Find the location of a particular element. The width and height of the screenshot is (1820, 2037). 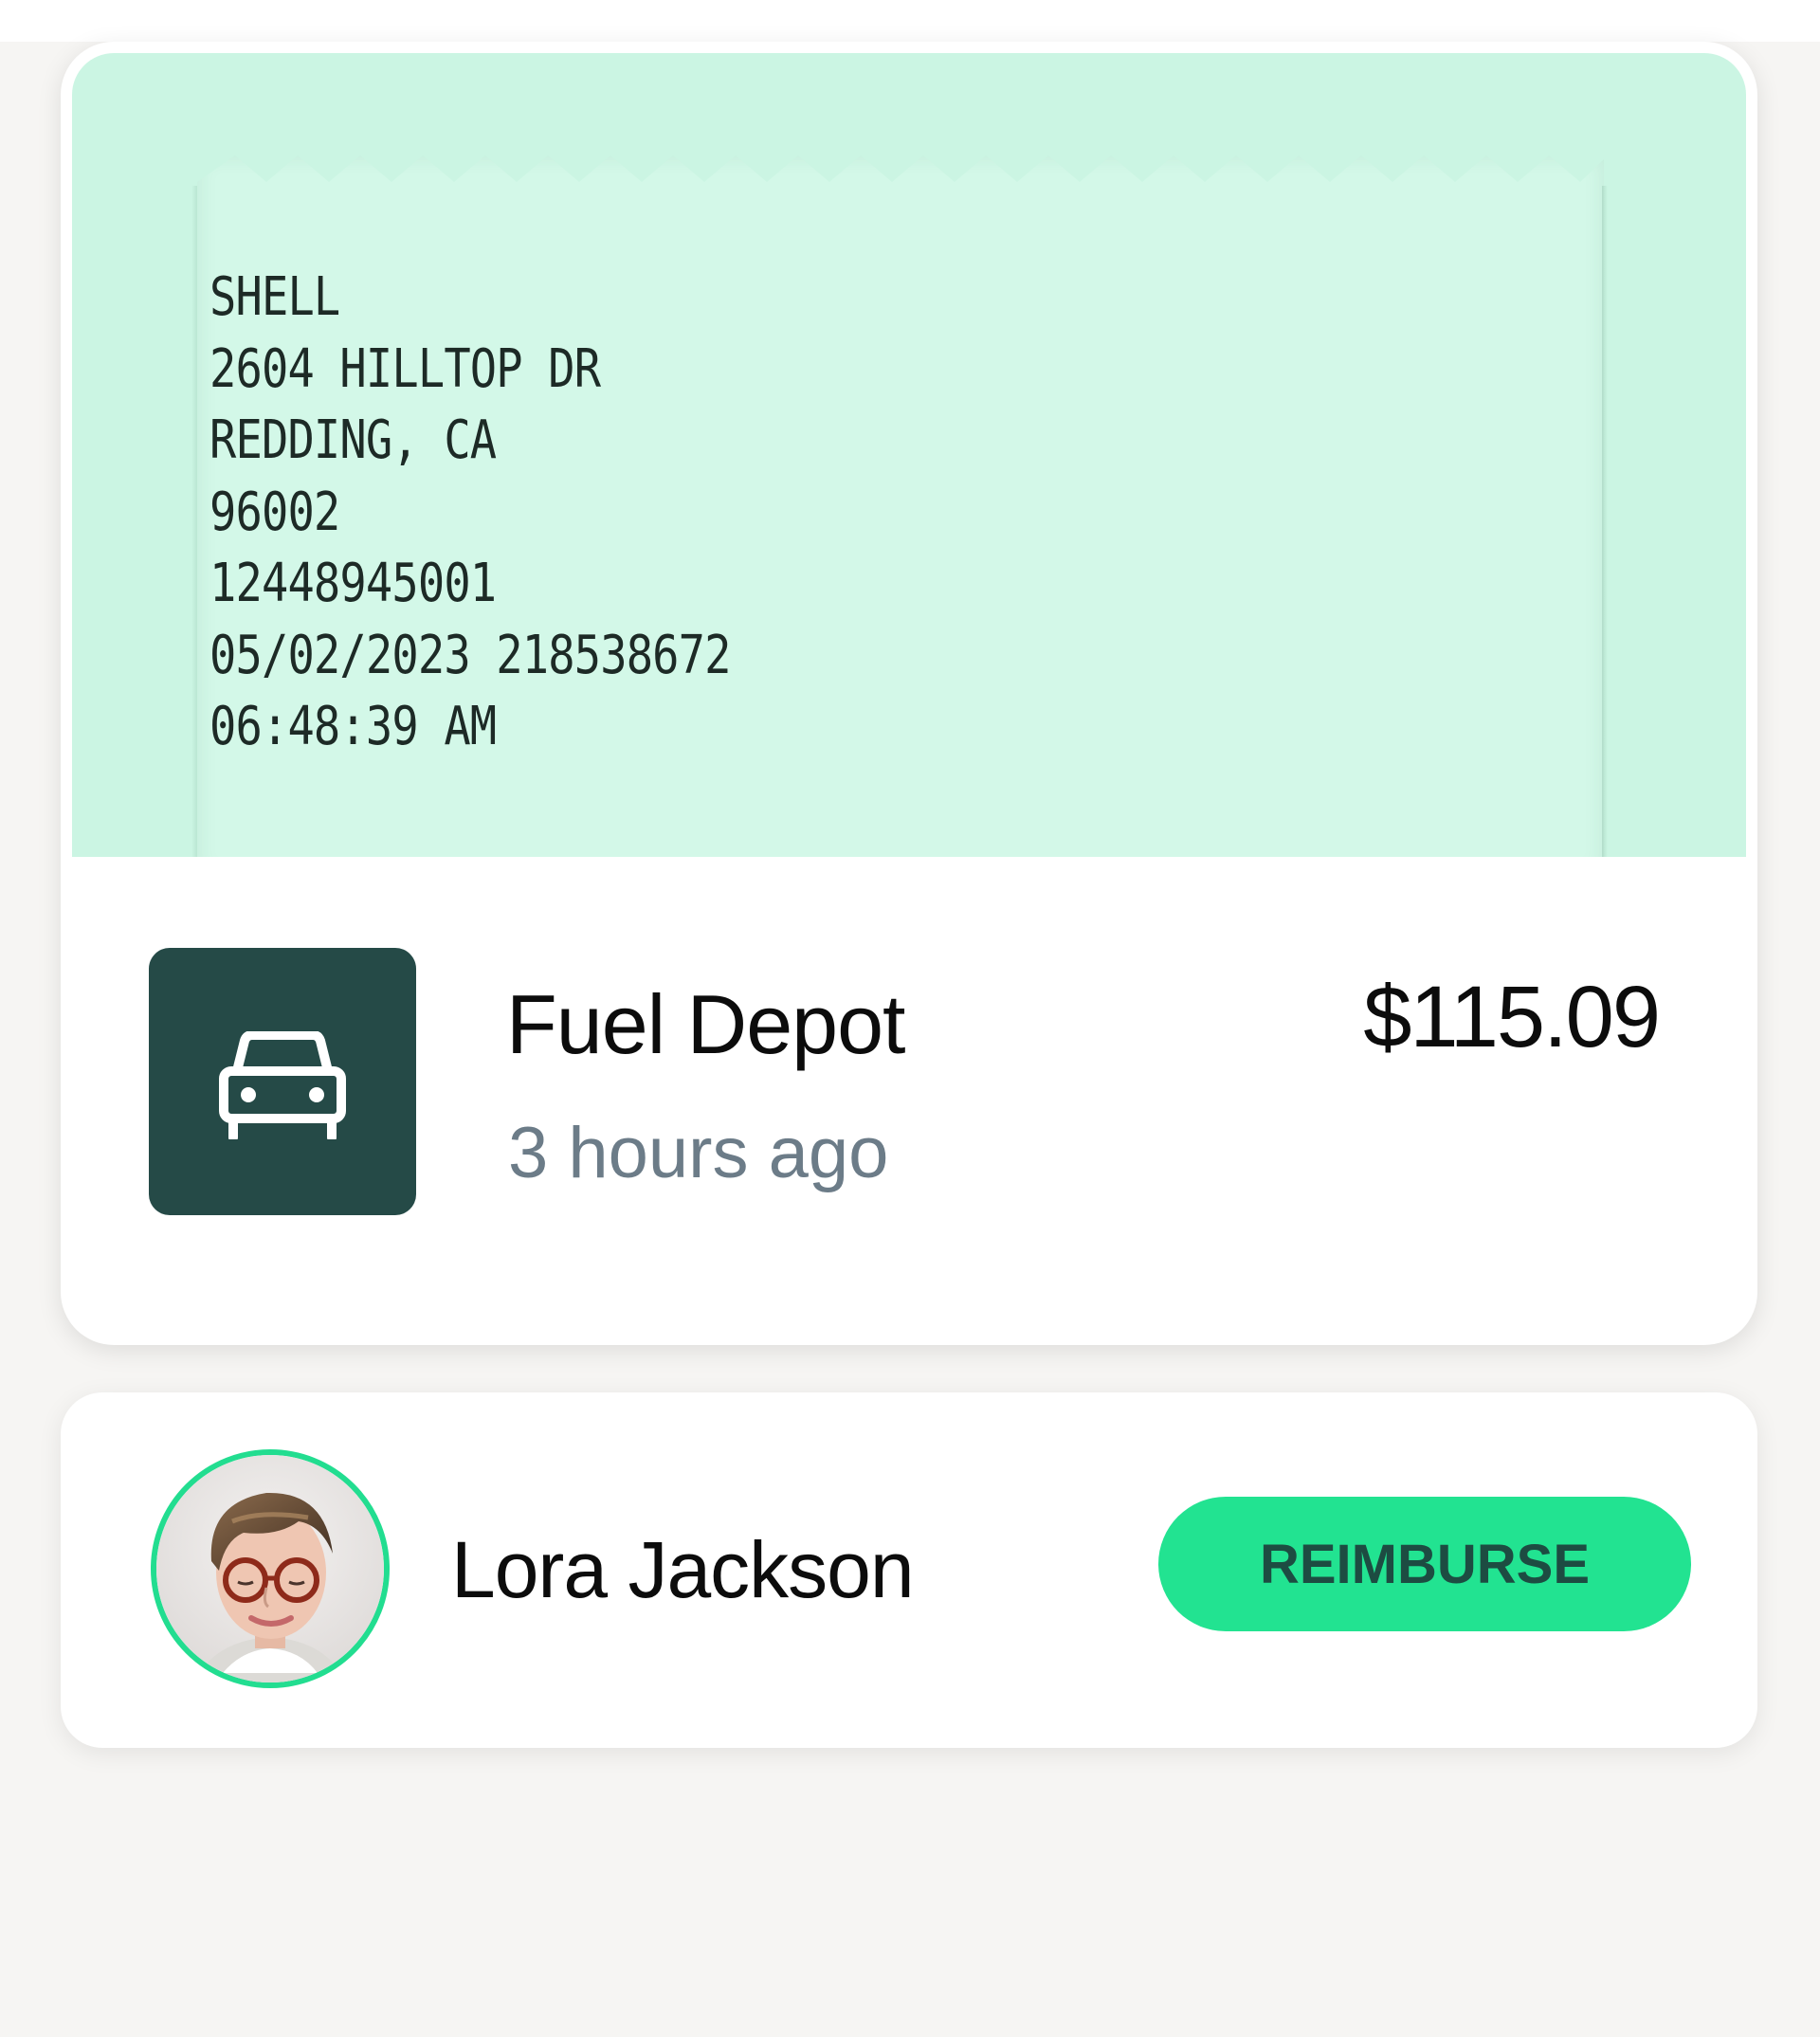

receipt-line-zip: 96002 is located at coordinates (274, 512).